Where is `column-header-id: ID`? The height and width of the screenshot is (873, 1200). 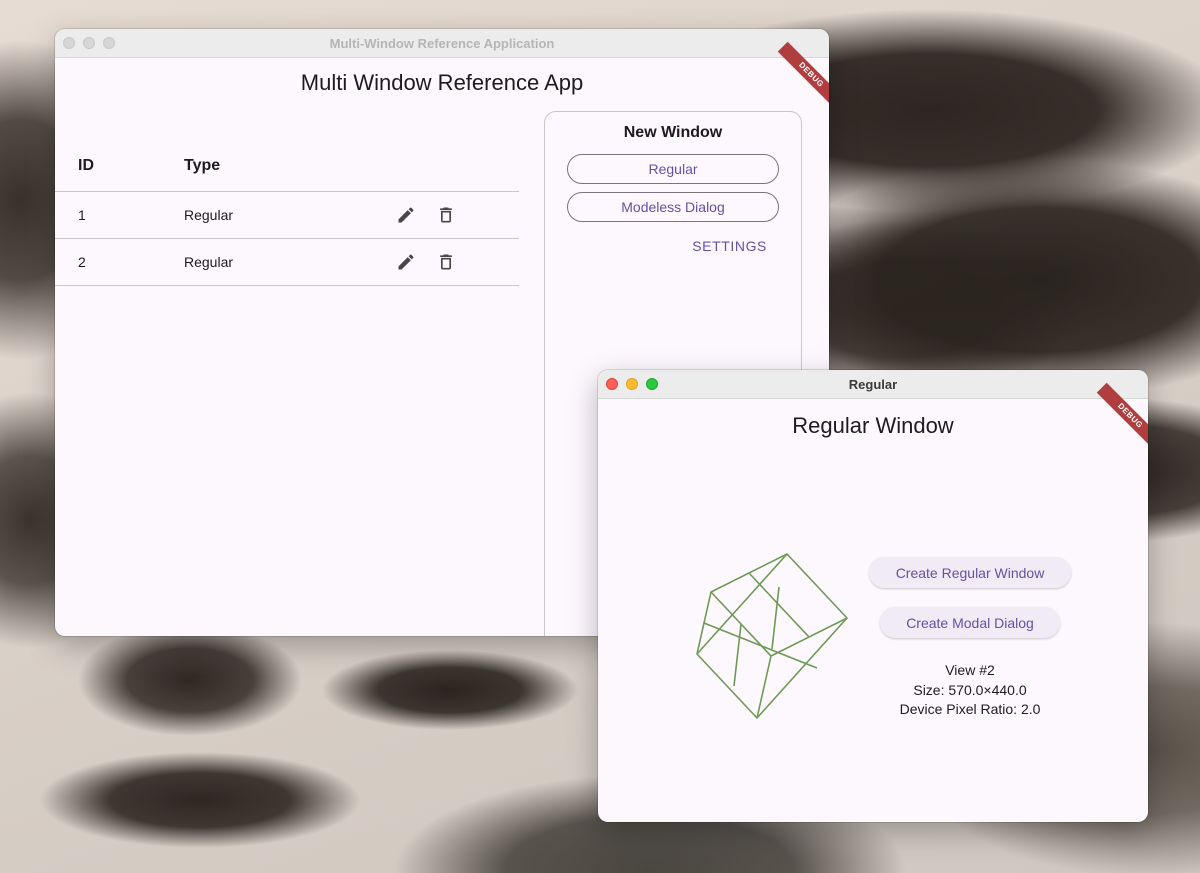
column-header-id: ID is located at coordinates (86, 165).